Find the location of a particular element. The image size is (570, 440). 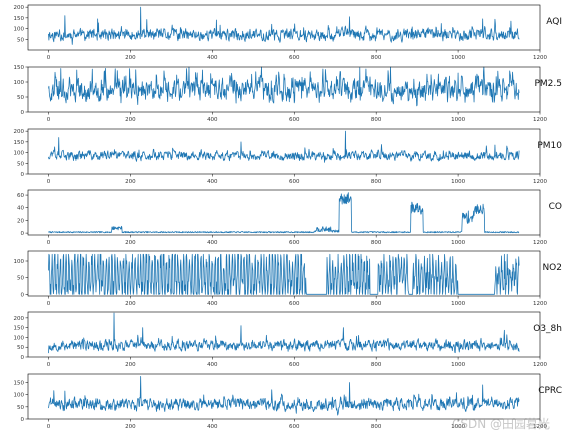

series-name-label: O3_8h is located at coordinates (547, 329).